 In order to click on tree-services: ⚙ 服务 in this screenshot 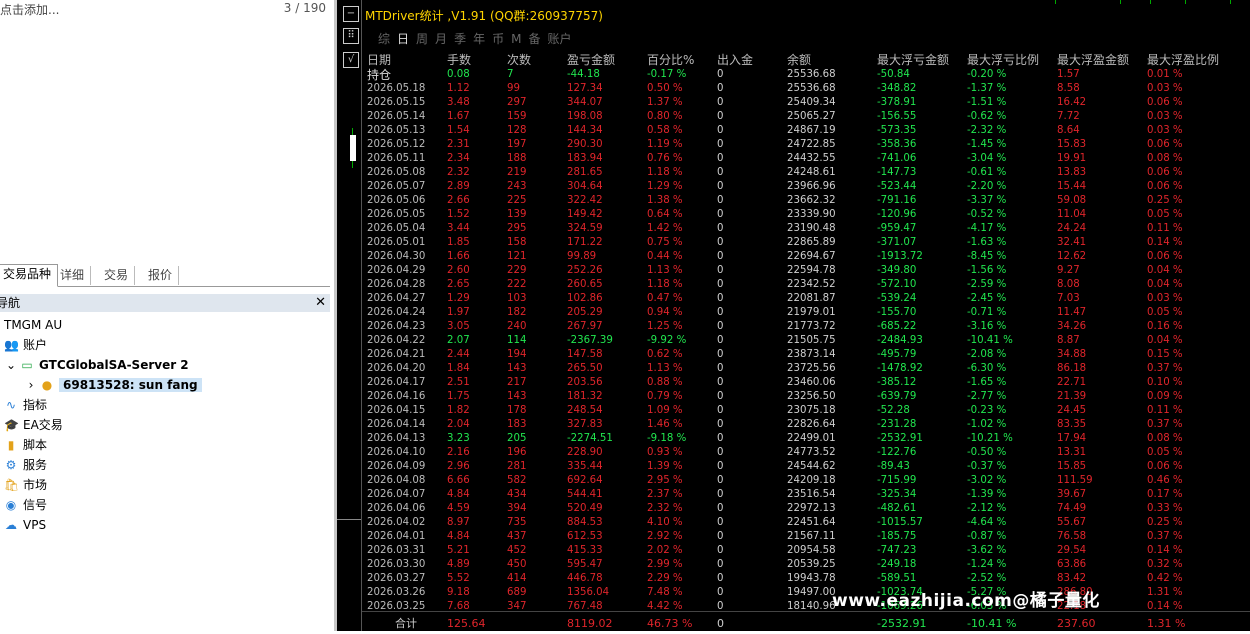, I will do `click(25, 465)`.